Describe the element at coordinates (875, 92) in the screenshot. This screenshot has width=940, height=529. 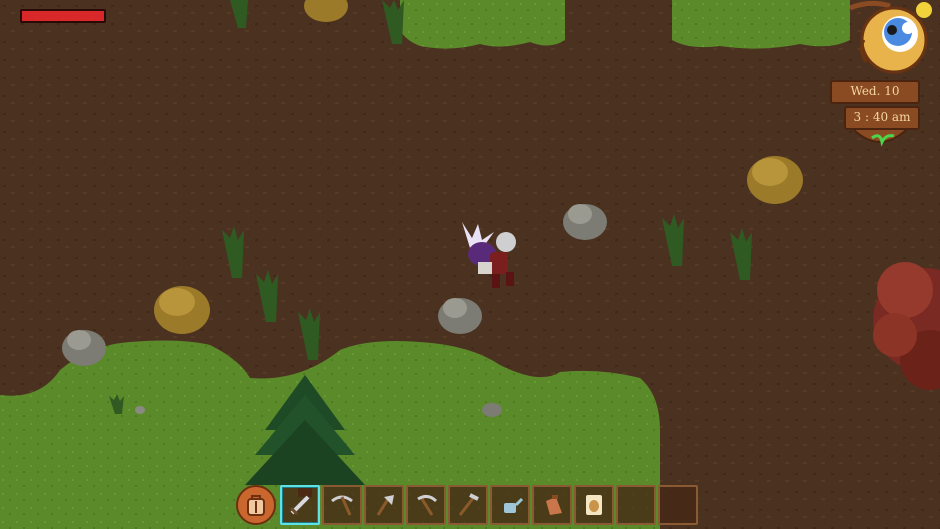
I see `day-label: Wed. 10` at that location.